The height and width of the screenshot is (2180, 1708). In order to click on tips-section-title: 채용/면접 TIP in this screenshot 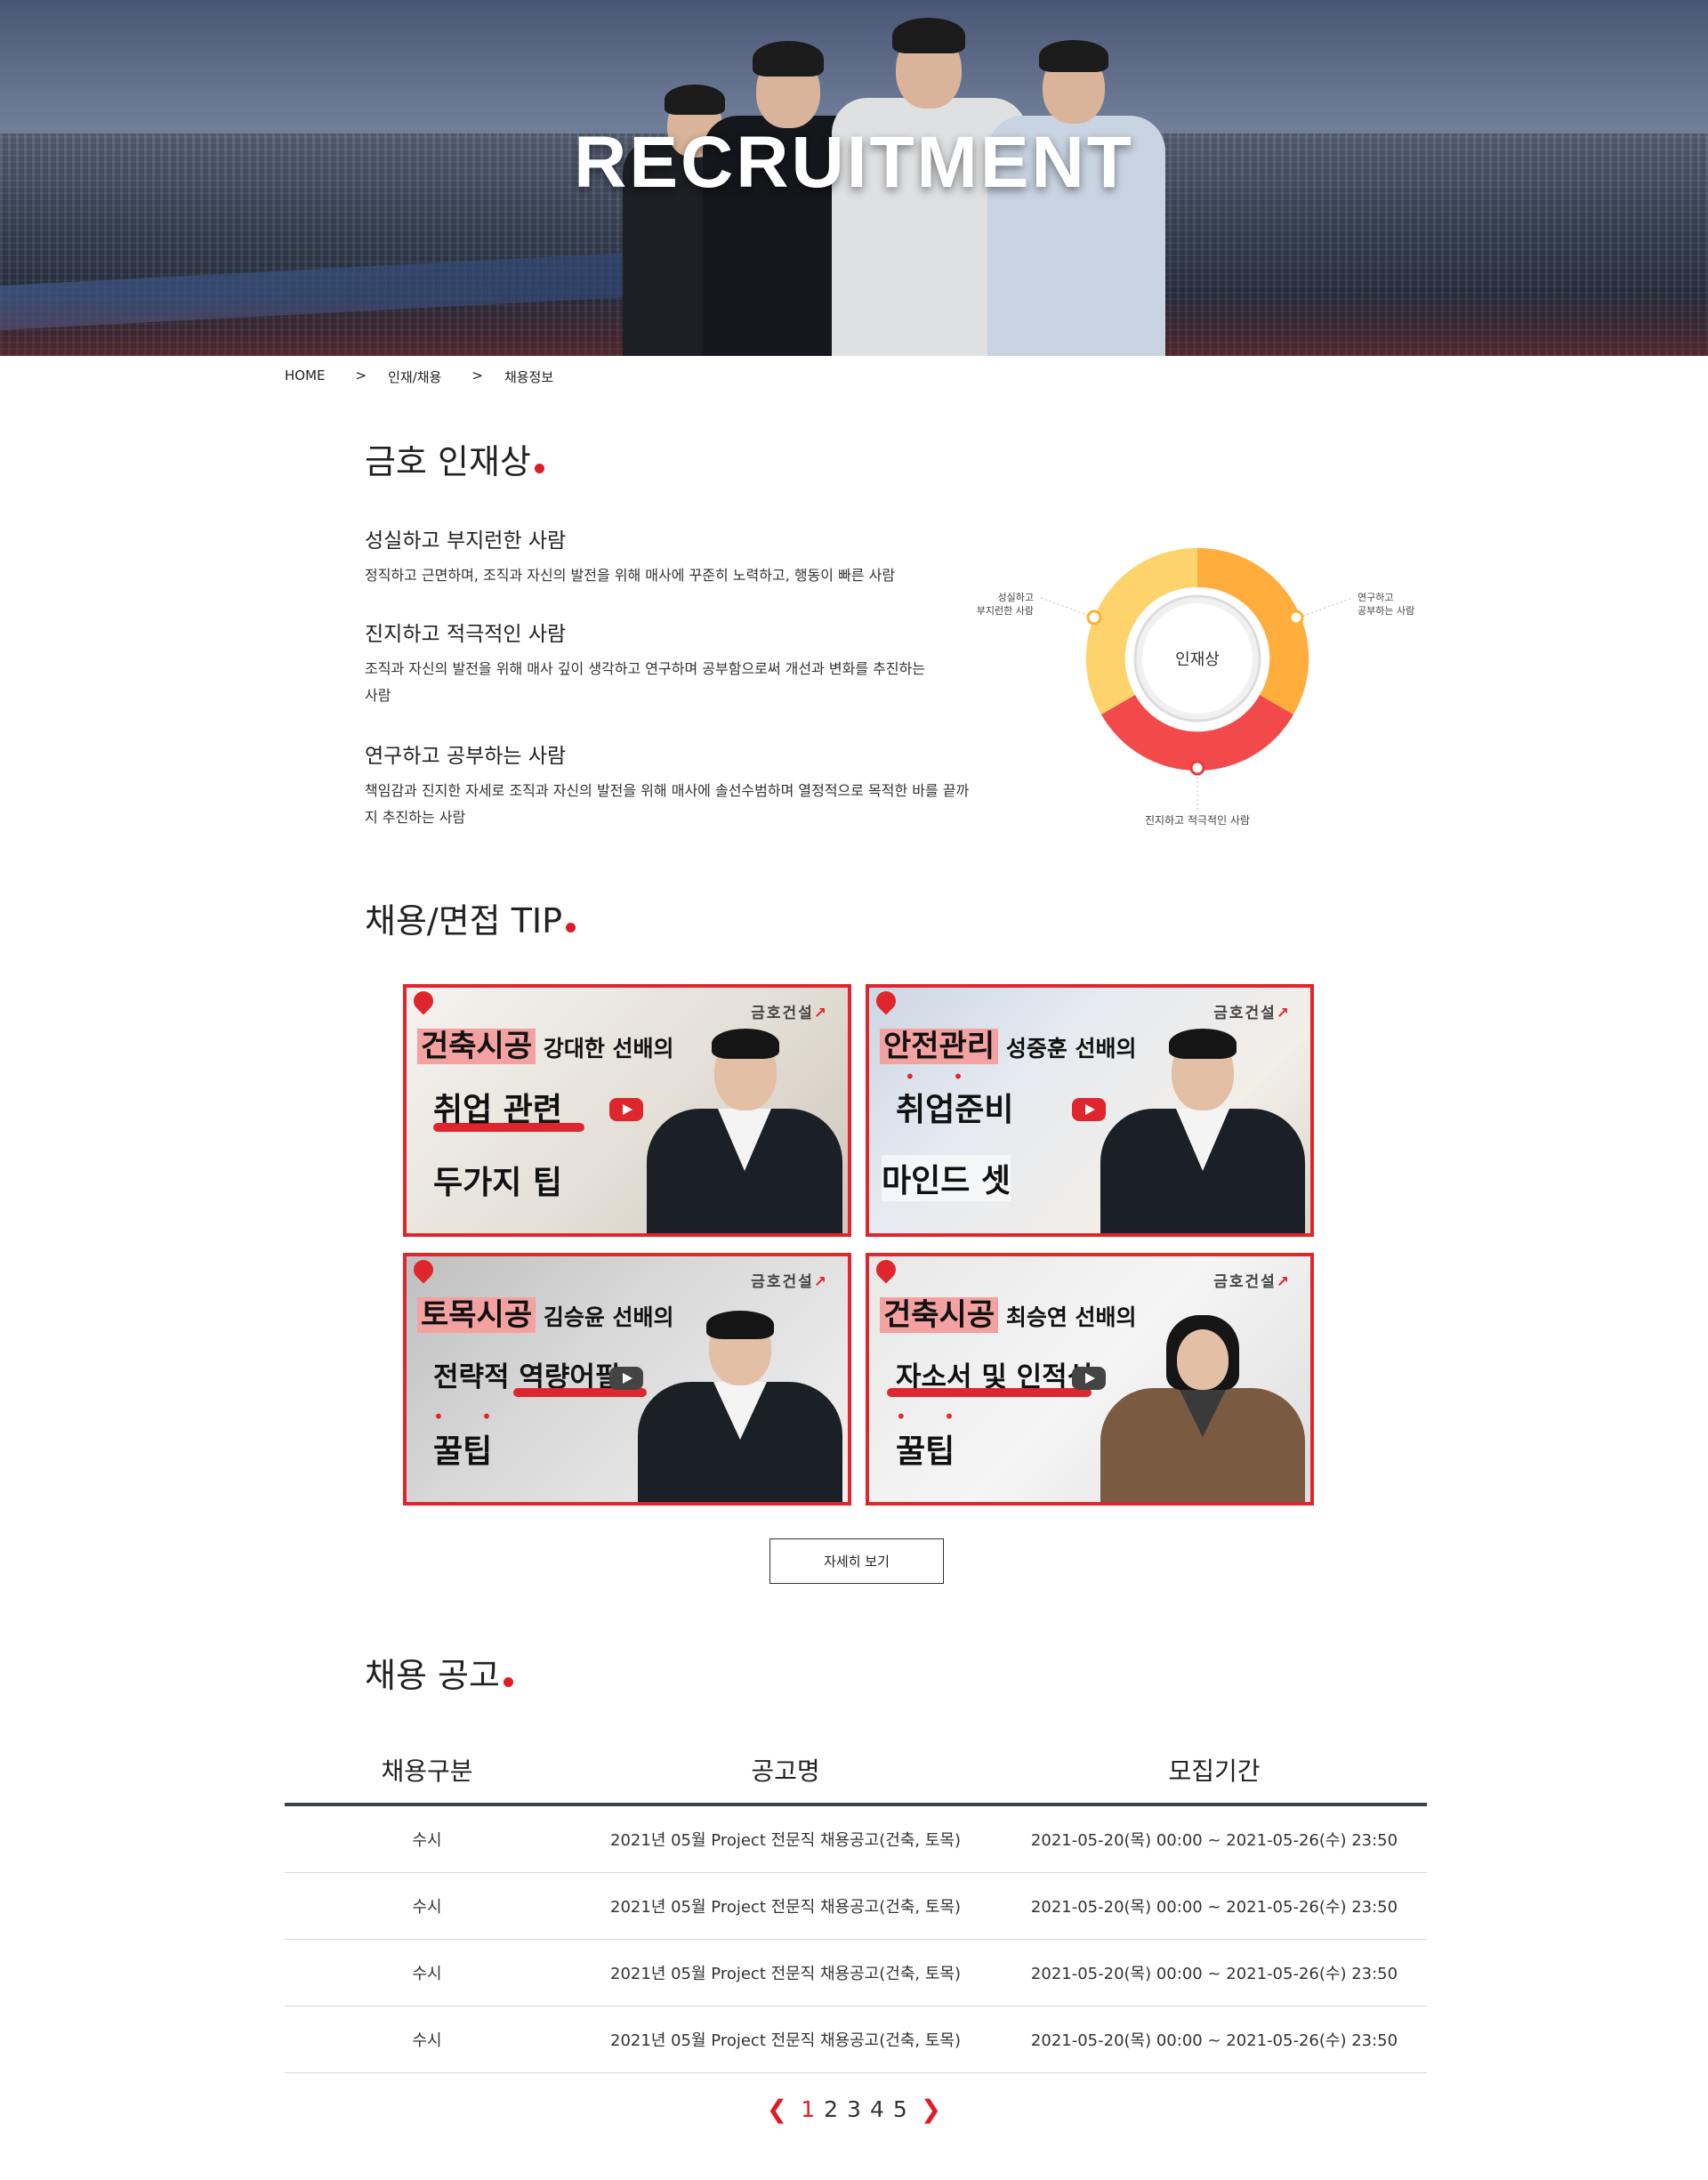, I will do `click(470, 918)`.